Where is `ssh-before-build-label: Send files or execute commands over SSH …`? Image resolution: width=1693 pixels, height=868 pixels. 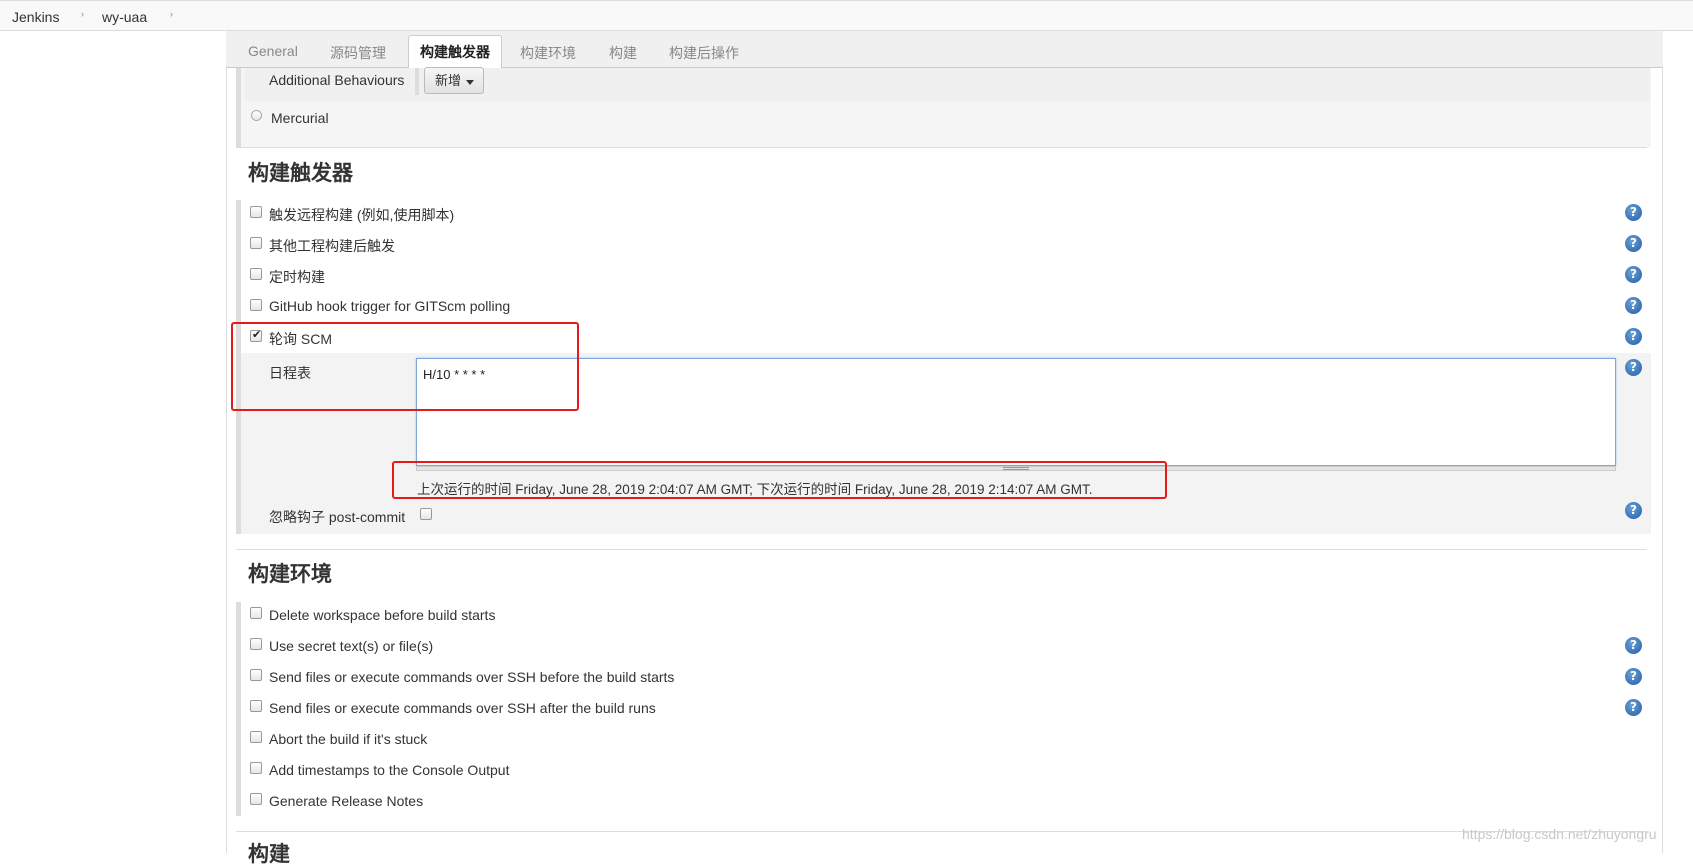 ssh-before-build-label: Send files or execute commands over SSH … is located at coordinates (472, 677).